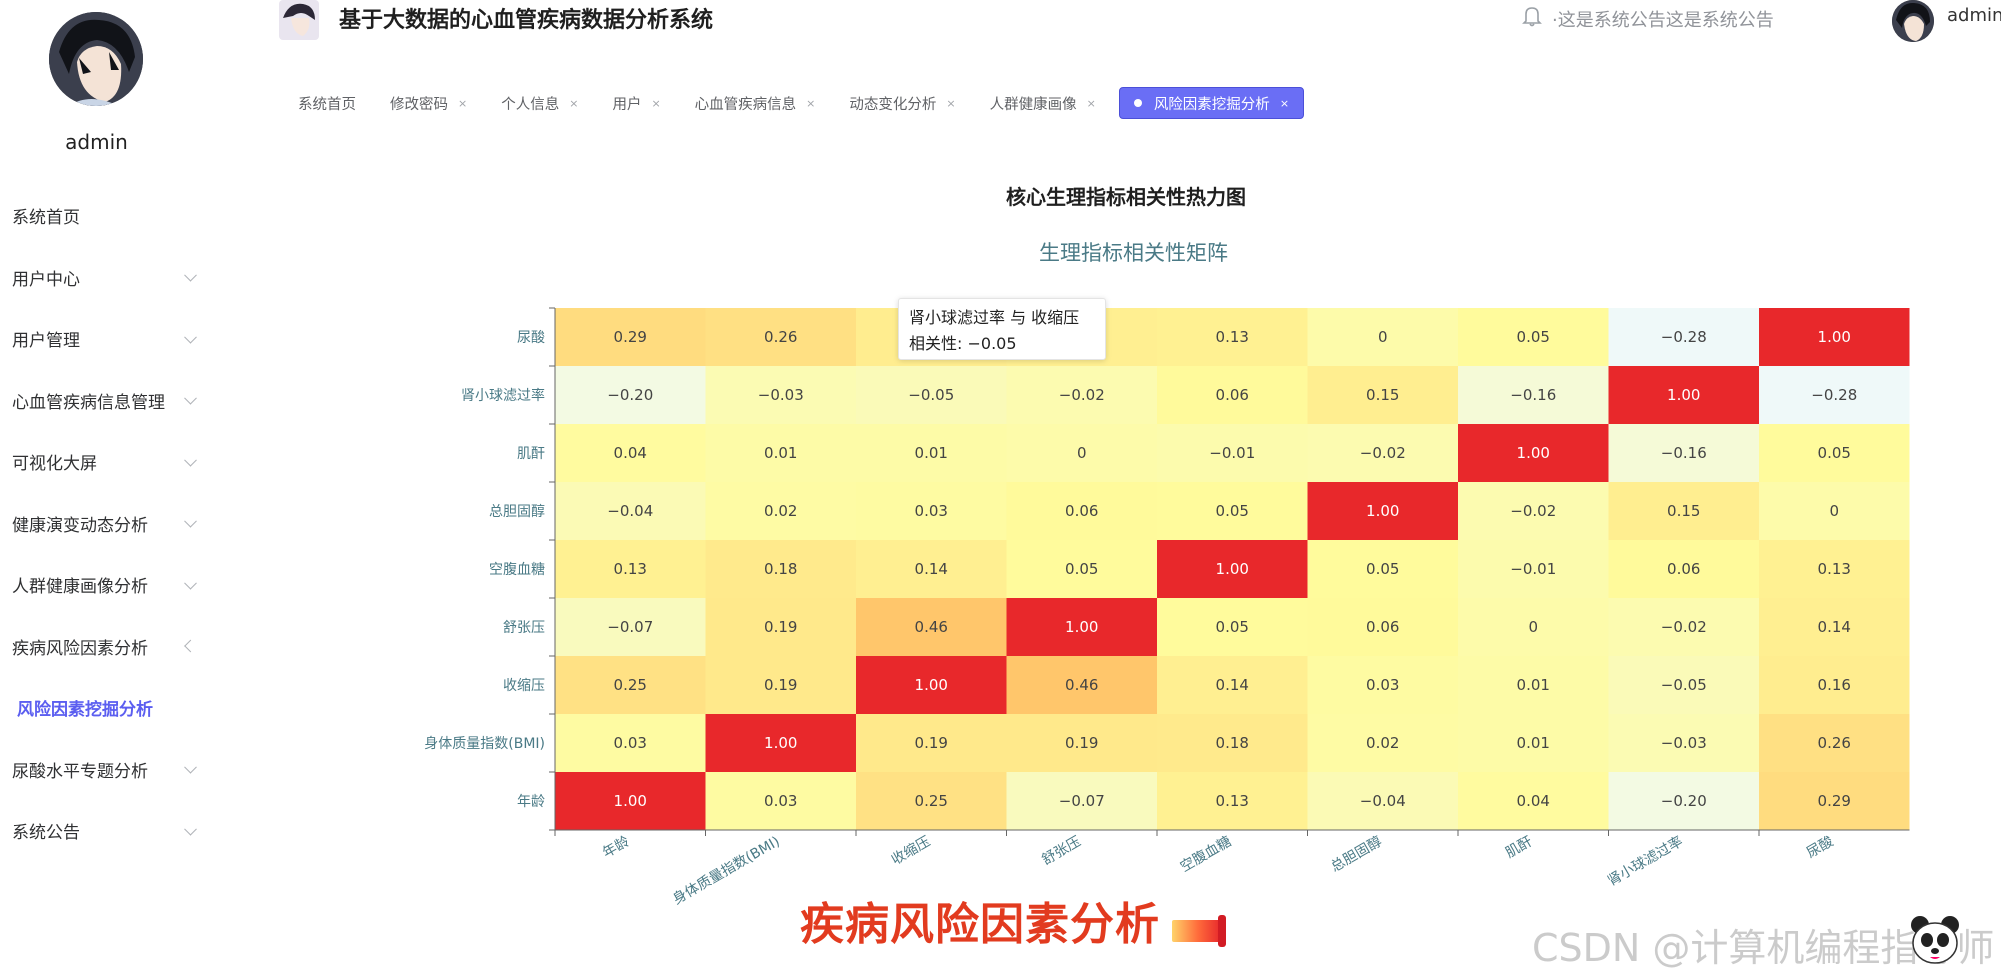 The width and height of the screenshot is (2001, 973). Describe the element at coordinates (107, 216) in the screenshot. I see `sidebar-item-0: 系统首页` at that location.